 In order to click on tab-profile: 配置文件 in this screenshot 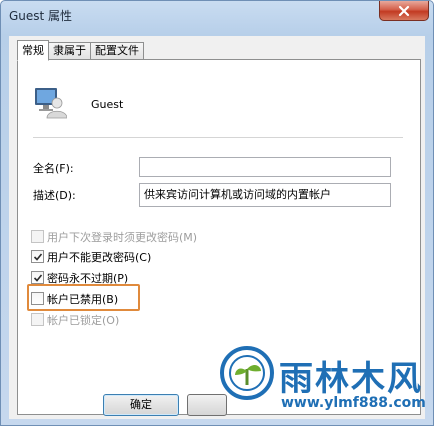, I will do `click(117, 51)`.